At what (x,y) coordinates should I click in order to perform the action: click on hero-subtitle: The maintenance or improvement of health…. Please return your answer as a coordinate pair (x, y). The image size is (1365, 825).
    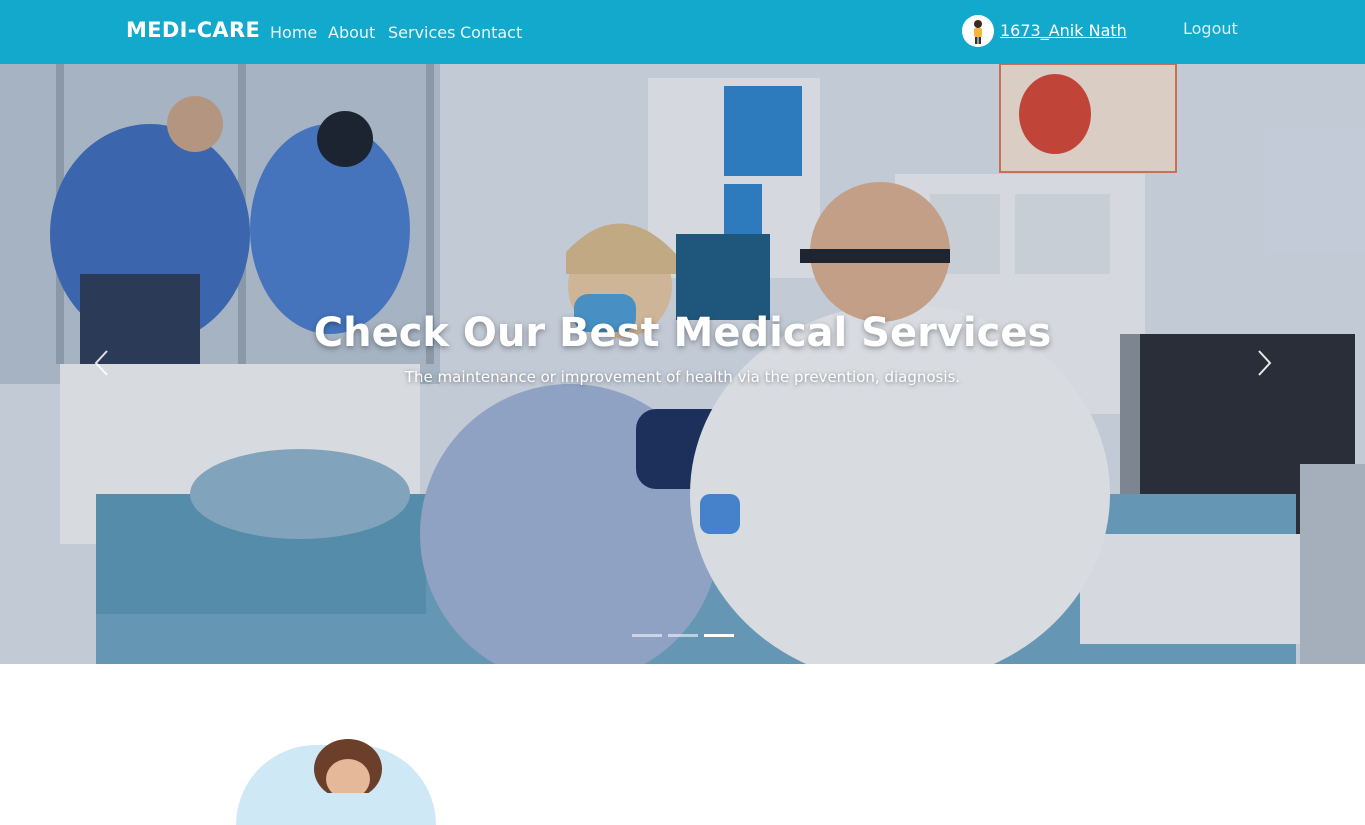
    Looking at the image, I should click on (682, 377).